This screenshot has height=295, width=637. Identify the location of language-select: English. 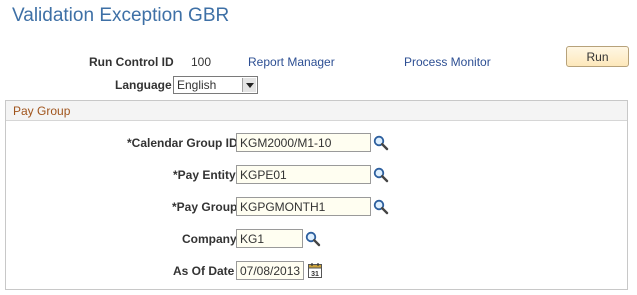
(215, 85).